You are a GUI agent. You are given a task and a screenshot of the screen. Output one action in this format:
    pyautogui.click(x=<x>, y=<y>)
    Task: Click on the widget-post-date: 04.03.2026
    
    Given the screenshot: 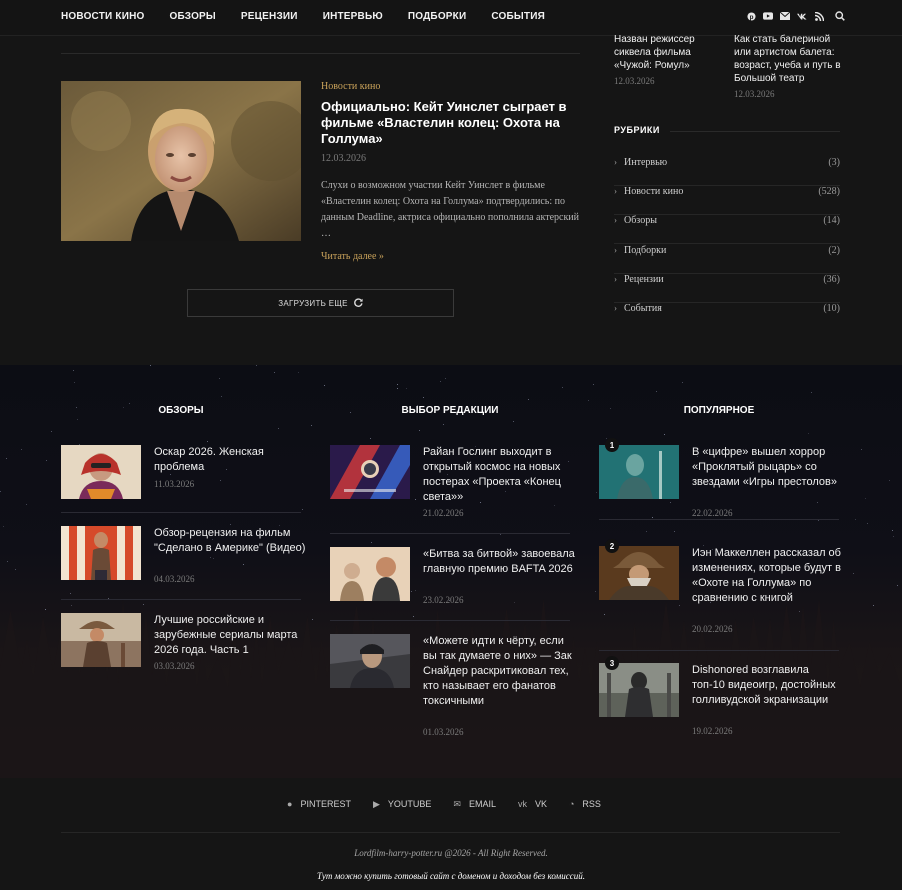 What is the action you would take?
    pyautogui.click(x=174, y=579)
    